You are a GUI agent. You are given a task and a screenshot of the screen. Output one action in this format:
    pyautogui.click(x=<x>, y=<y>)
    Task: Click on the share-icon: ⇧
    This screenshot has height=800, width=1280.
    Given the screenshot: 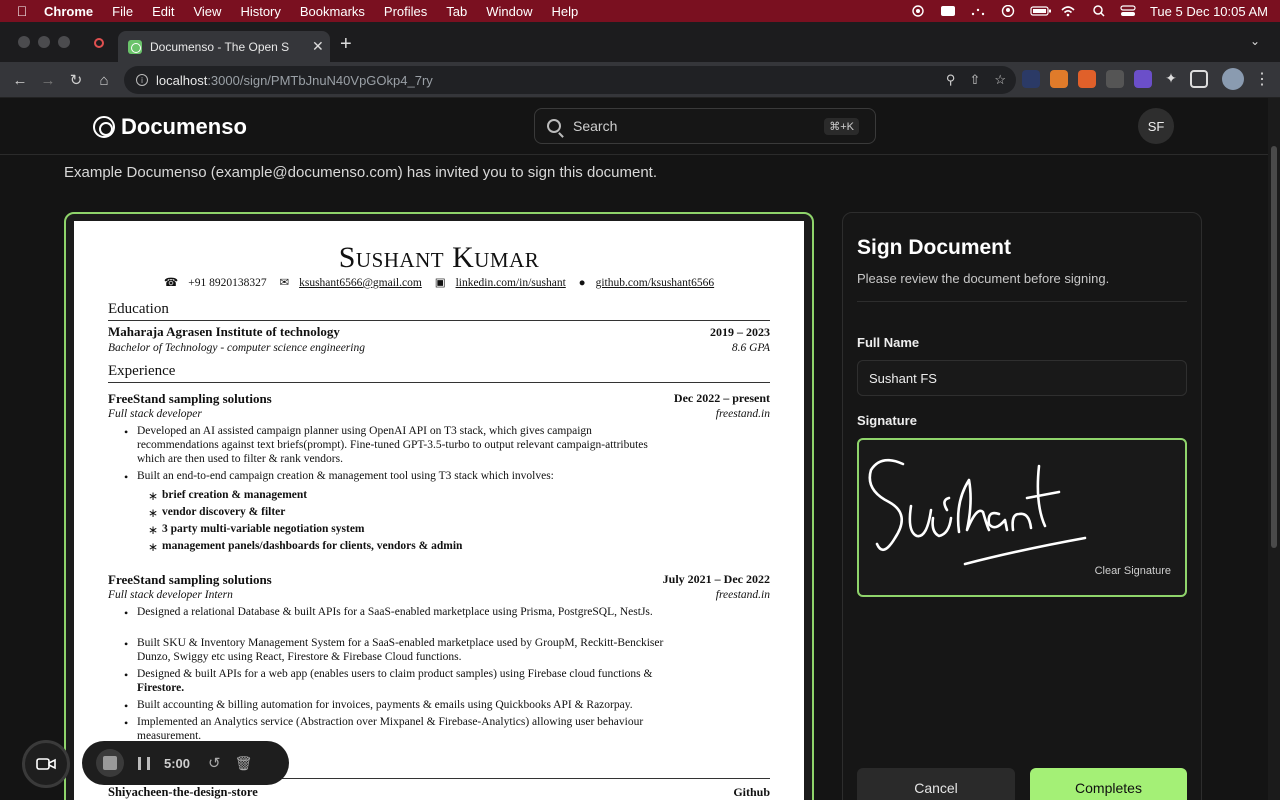 What is the action you would take?
    pyautogui.click(x=974, y=80)
    